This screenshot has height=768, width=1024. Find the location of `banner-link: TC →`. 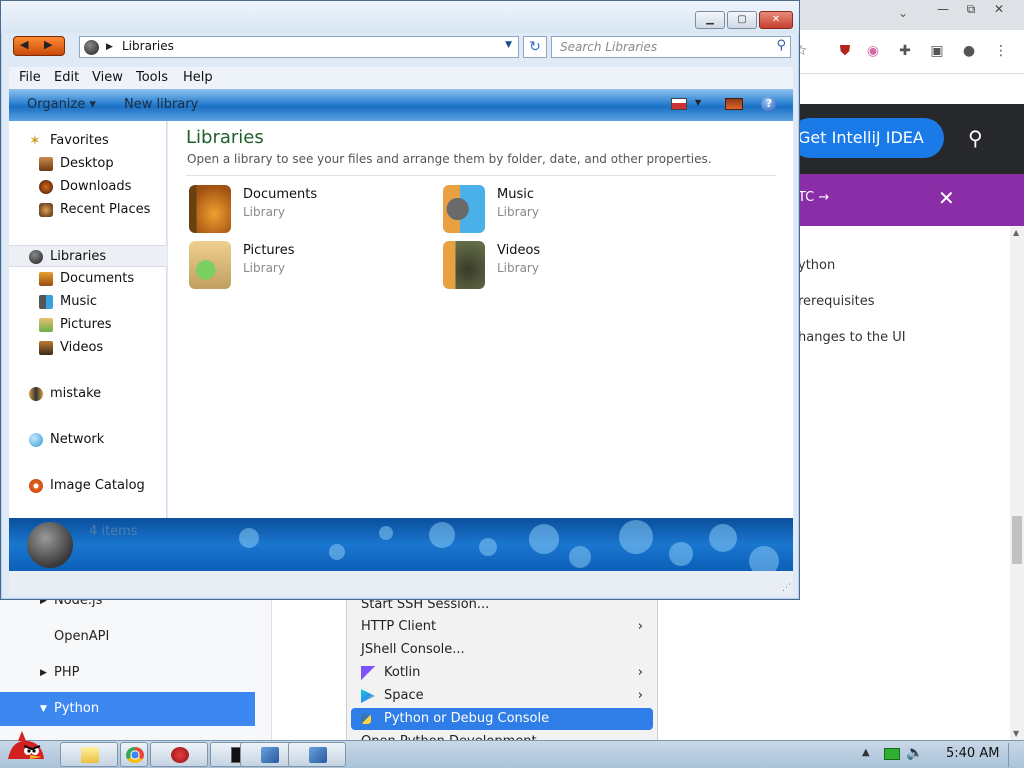

banner-link: TC → is located at coordinates (813, 197).